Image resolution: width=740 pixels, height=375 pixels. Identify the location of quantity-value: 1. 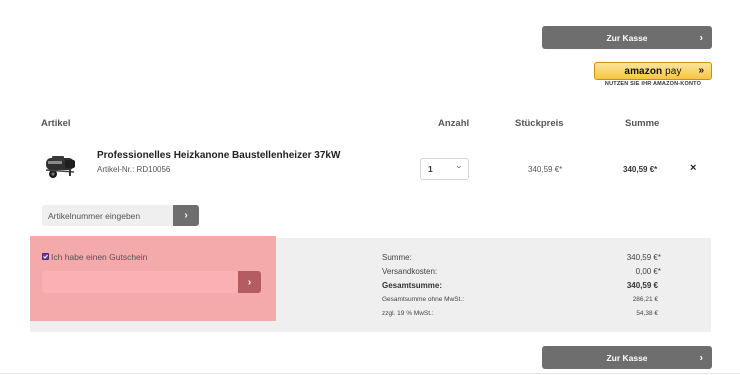
(430, 169).